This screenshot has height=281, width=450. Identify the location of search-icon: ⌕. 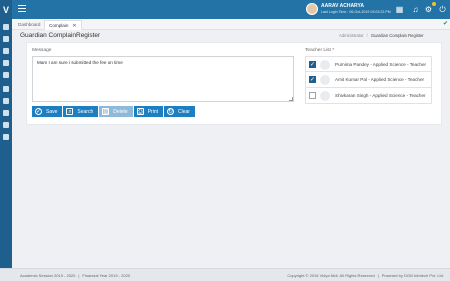
(70, 111).